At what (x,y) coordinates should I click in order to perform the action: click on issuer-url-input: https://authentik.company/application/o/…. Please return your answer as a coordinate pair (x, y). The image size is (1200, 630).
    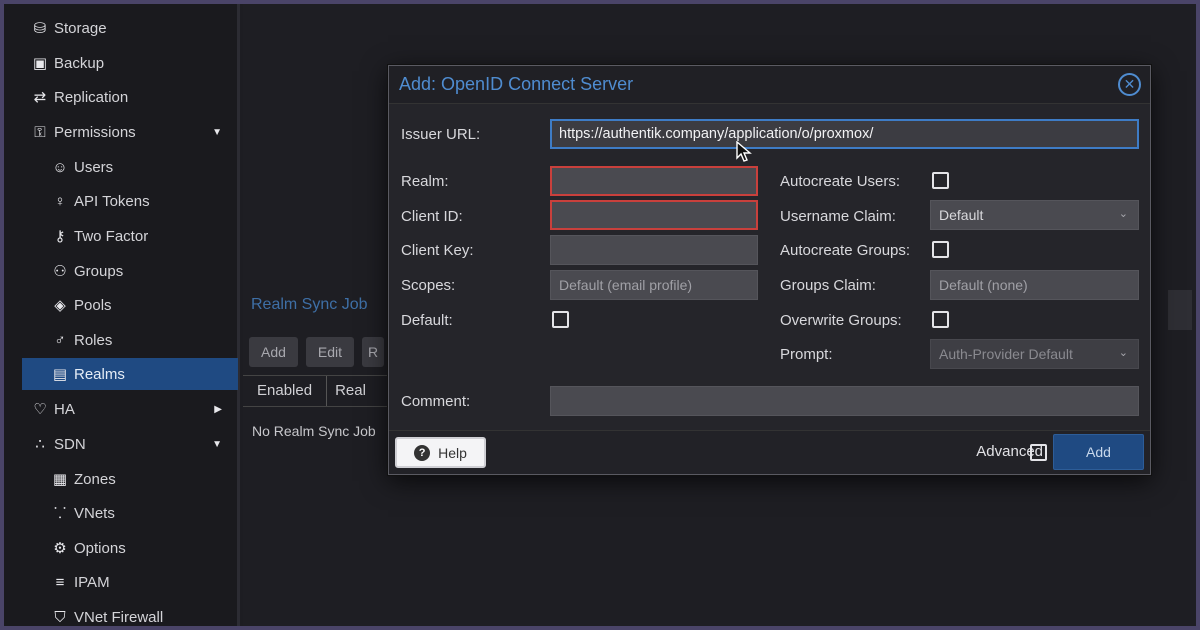
    Looking at the image, I should click on (844, 134).